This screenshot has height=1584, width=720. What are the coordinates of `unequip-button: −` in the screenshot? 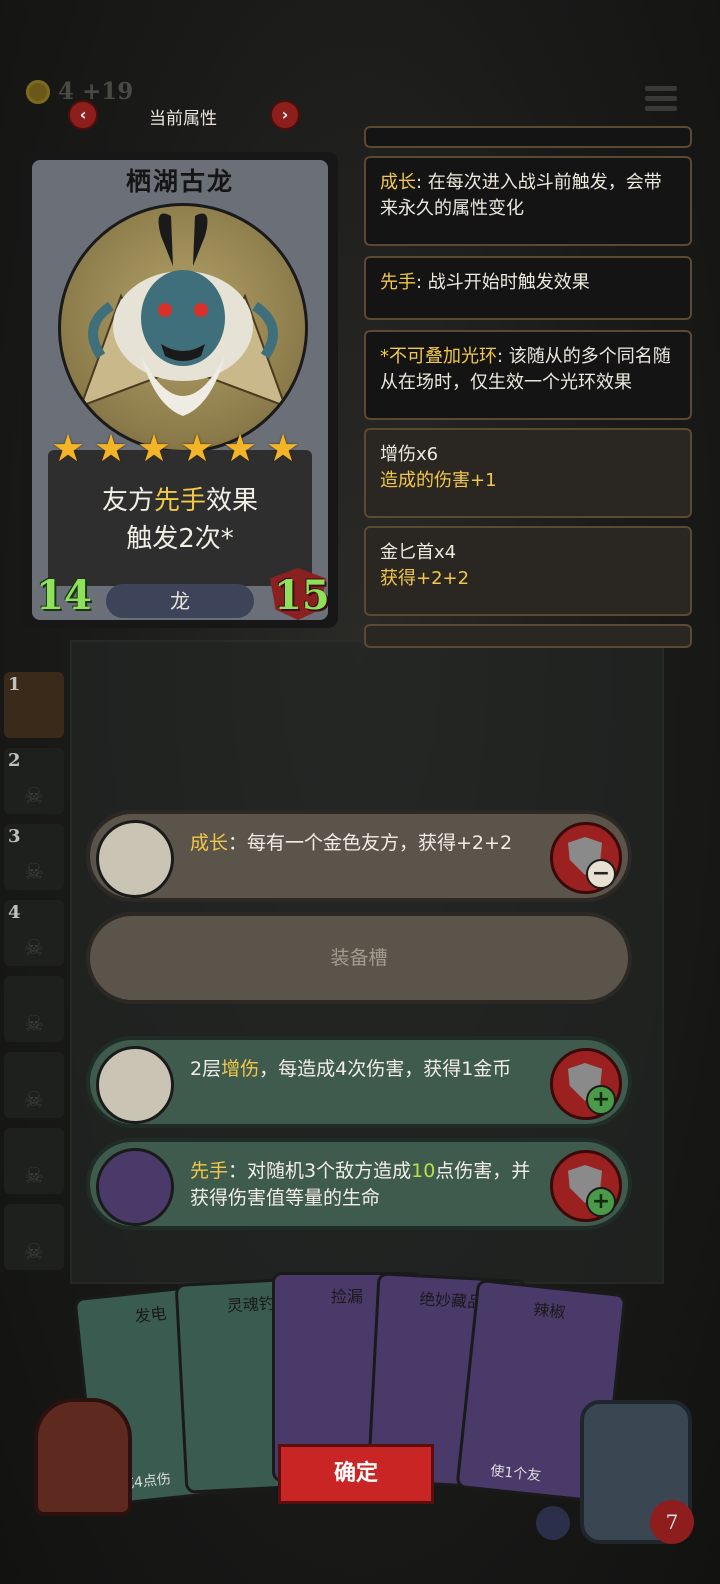 It's located at (586, 858).